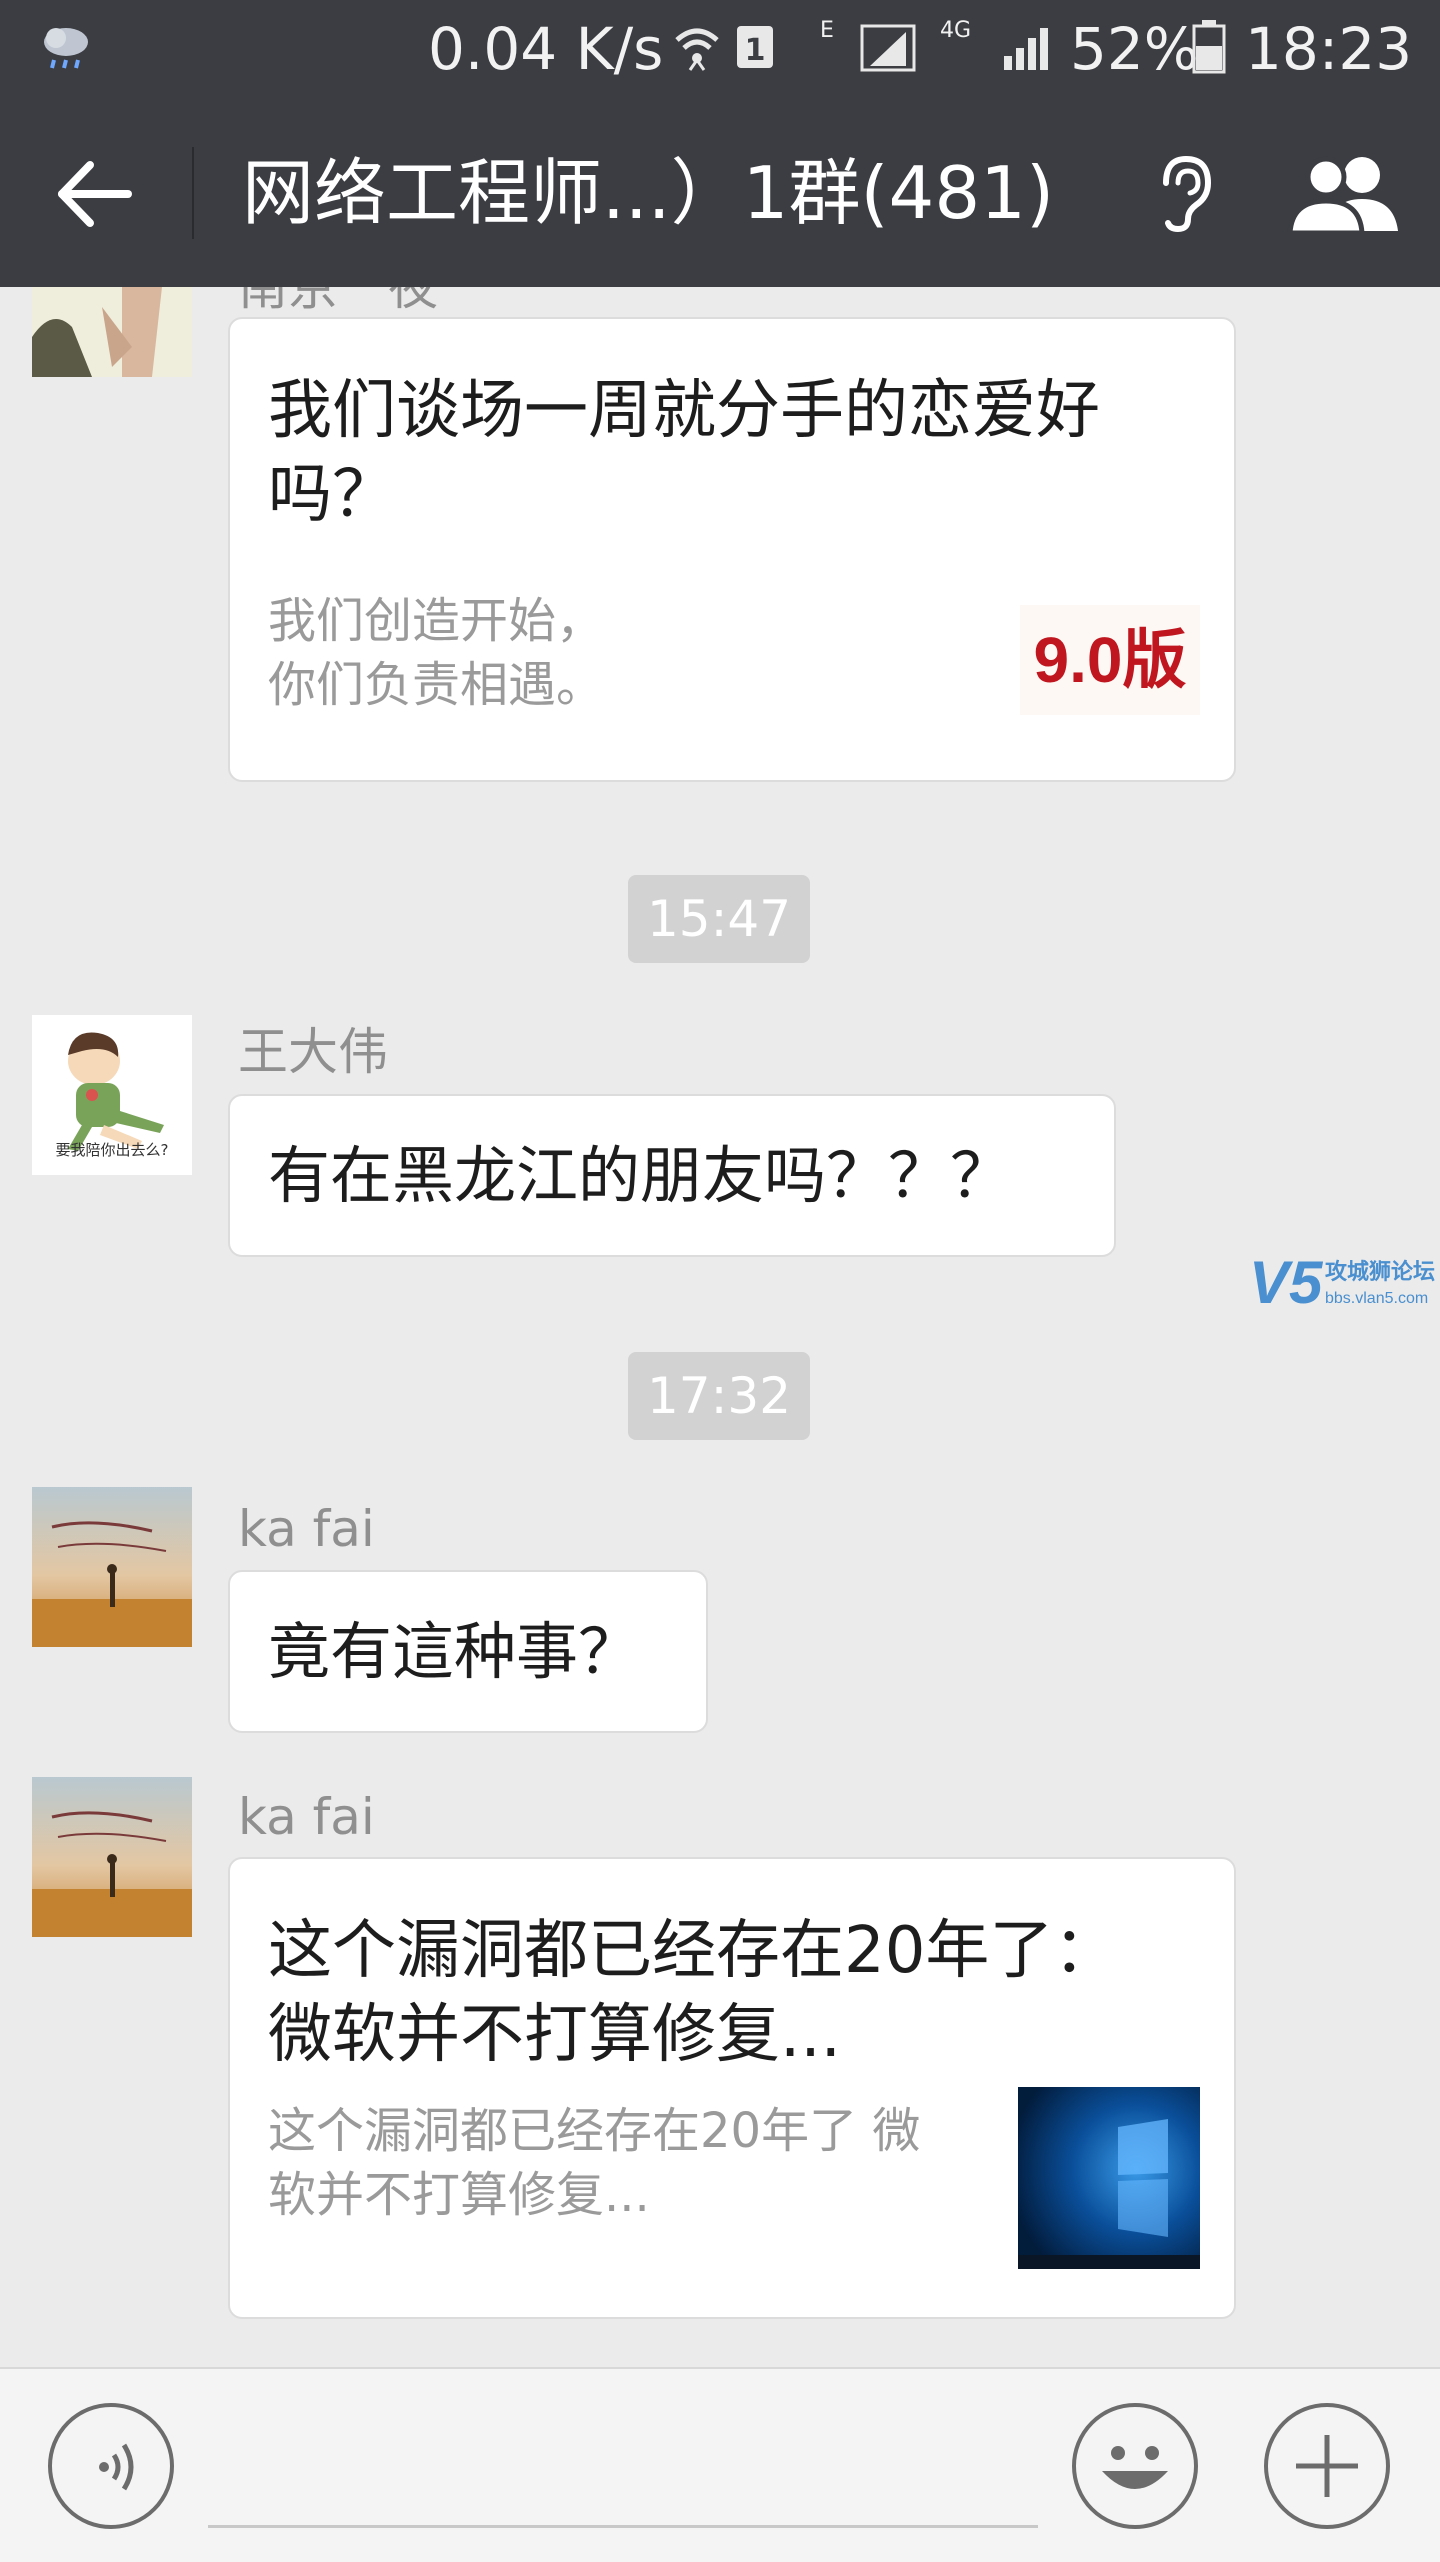  I want to click on message-text: 竟有這种事？, so click(454, 1651).